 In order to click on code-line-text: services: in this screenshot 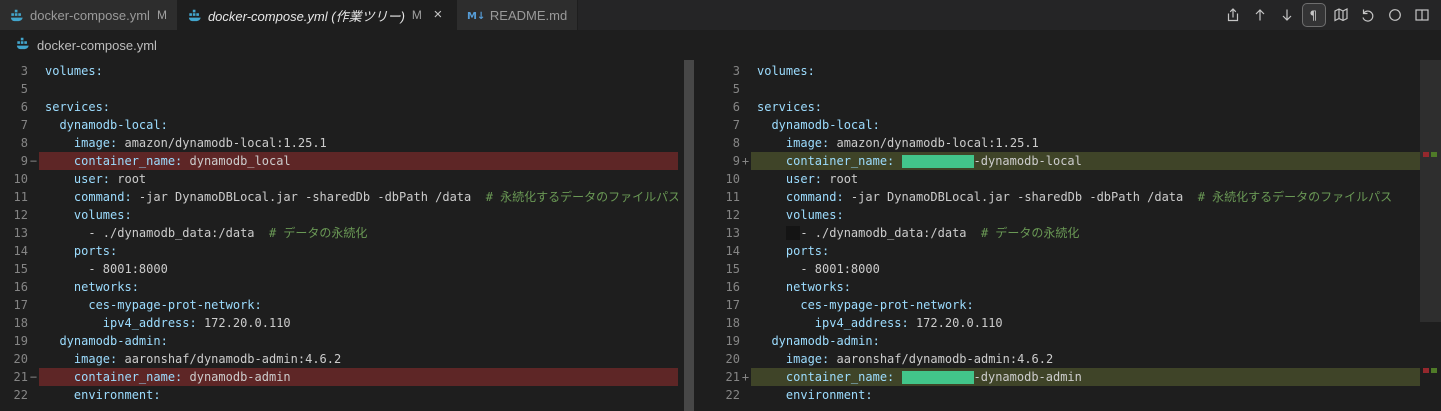, I will do `click(78, 107)`.